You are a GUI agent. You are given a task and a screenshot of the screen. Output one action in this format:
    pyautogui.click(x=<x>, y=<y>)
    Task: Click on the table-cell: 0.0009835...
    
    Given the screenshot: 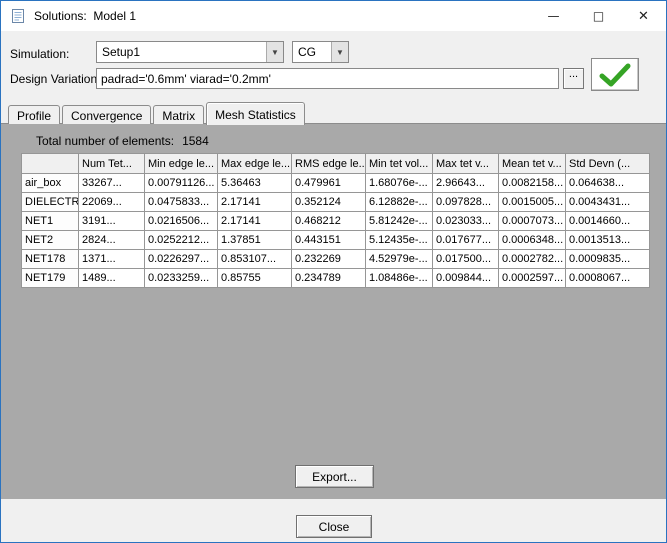 What is the action you would take?
    pyautogui.click(x=607, y=259)
    